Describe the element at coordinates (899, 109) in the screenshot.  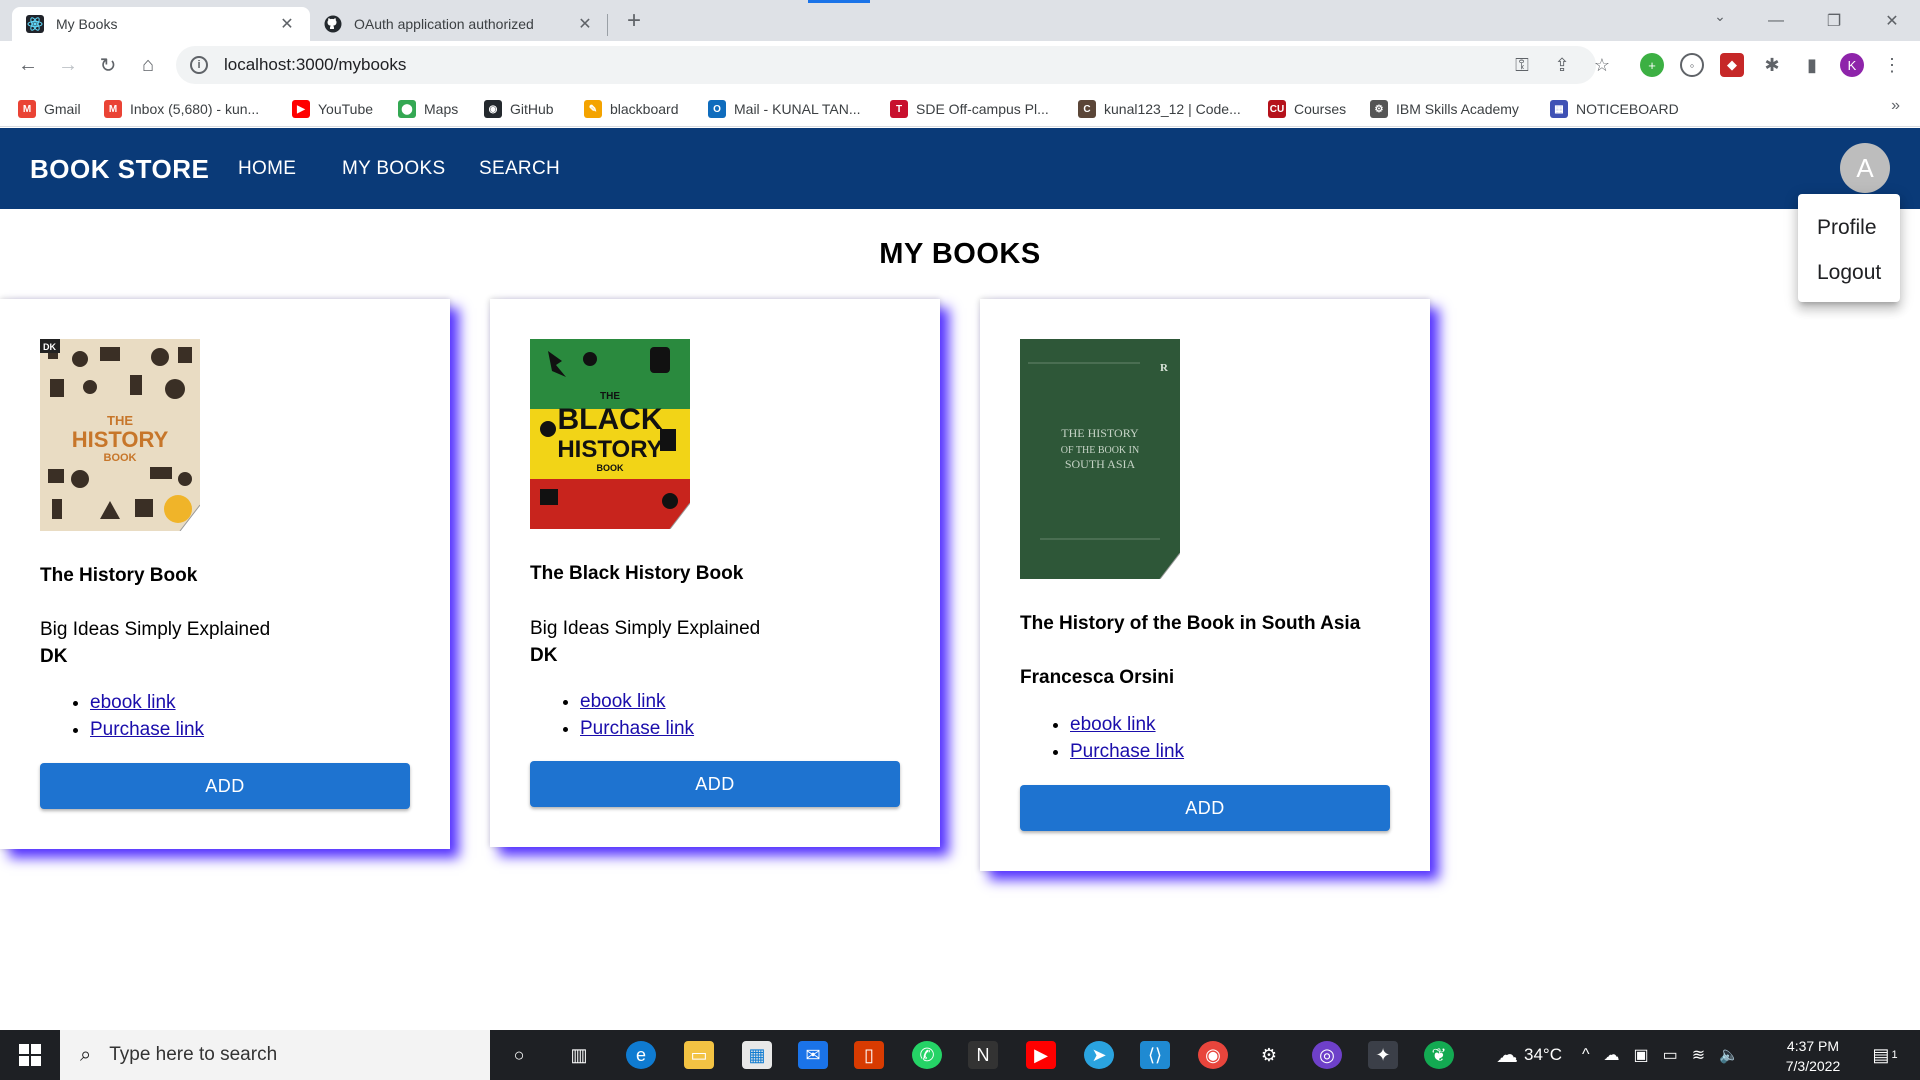
I see `tuf-icon: T` at that location.